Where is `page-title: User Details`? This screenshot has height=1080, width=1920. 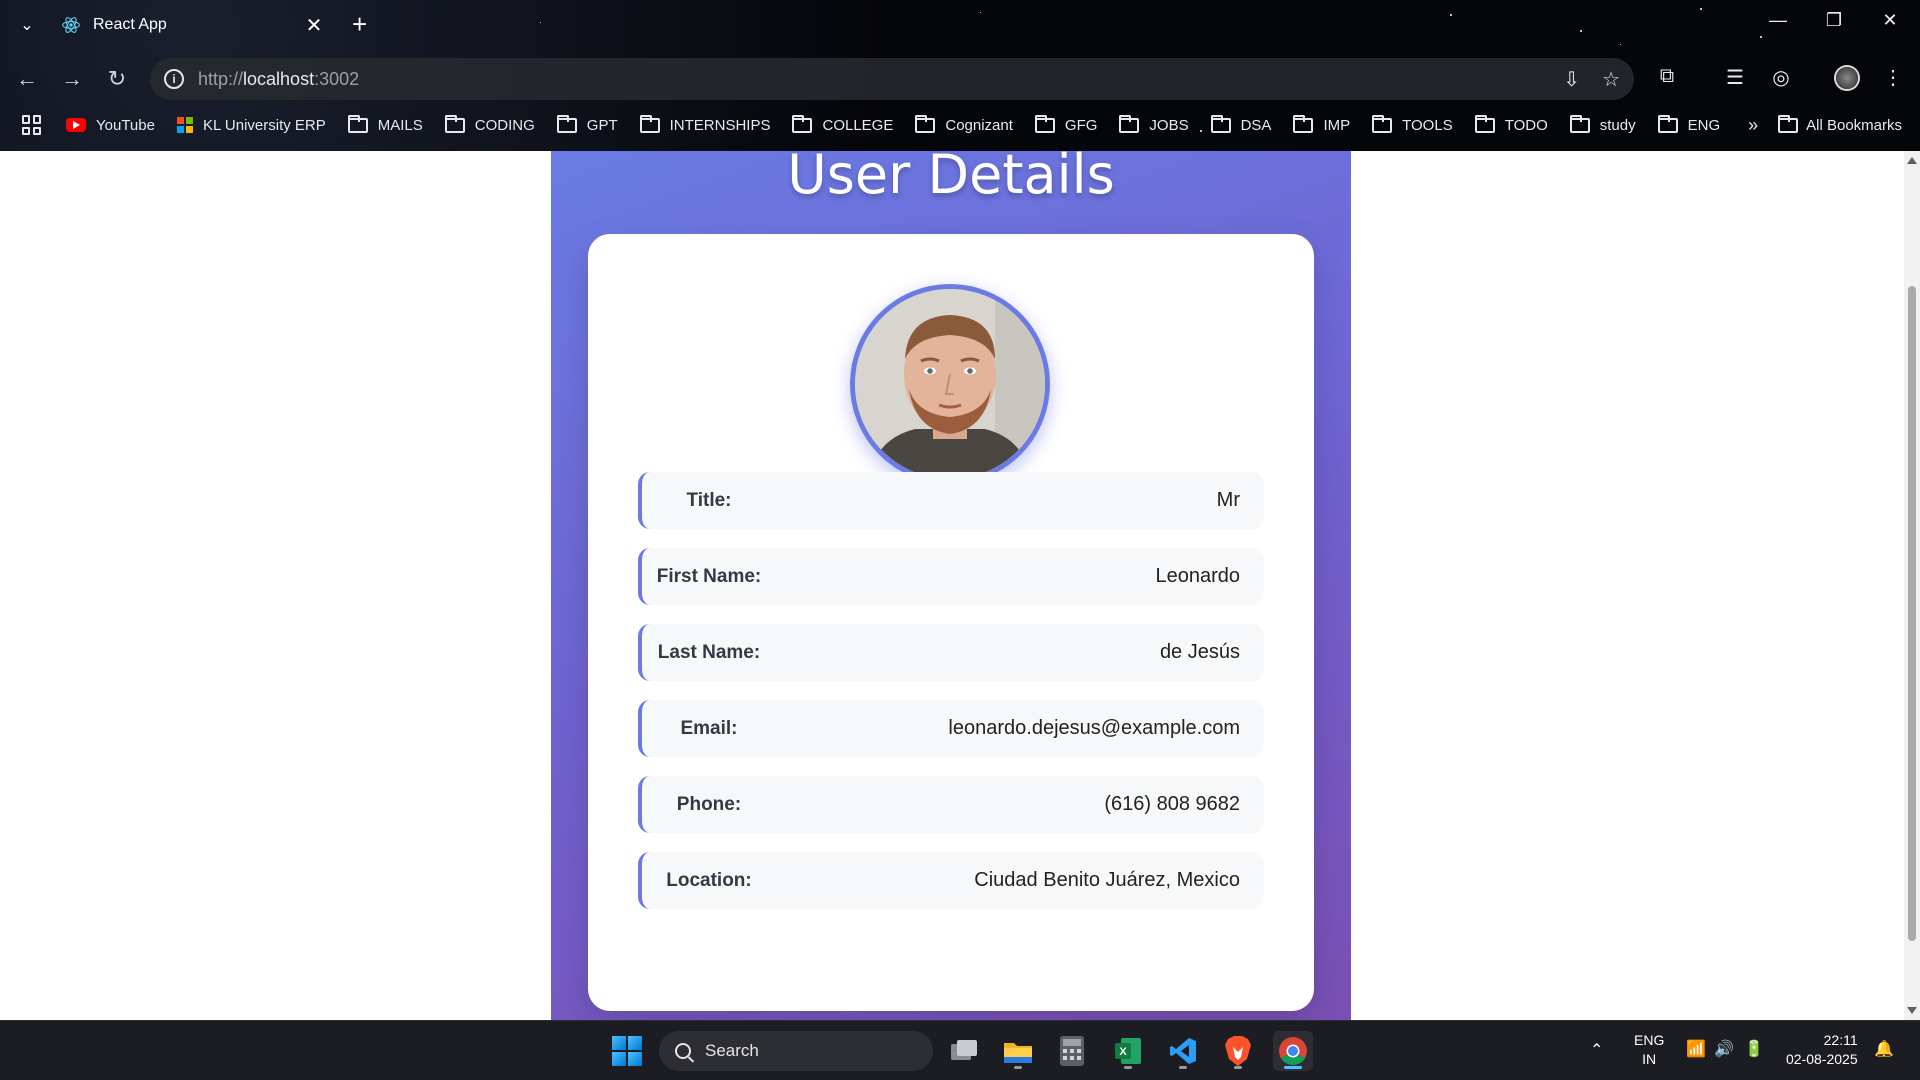
page-title: User Details is located at coordinates (951, 178).